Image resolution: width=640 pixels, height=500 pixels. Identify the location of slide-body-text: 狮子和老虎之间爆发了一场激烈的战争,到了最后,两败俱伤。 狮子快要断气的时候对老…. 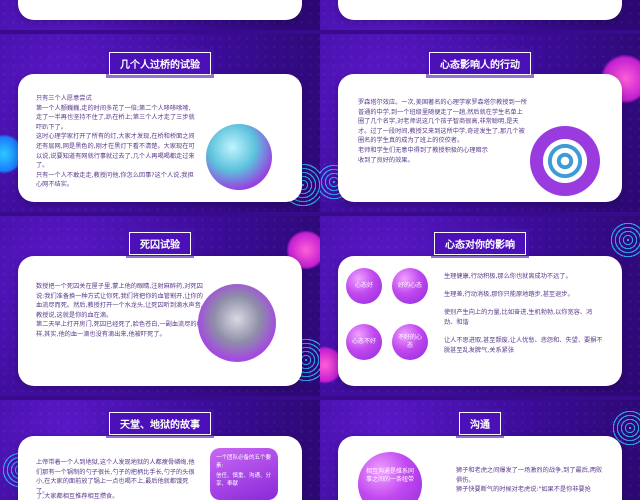
(529, 480).